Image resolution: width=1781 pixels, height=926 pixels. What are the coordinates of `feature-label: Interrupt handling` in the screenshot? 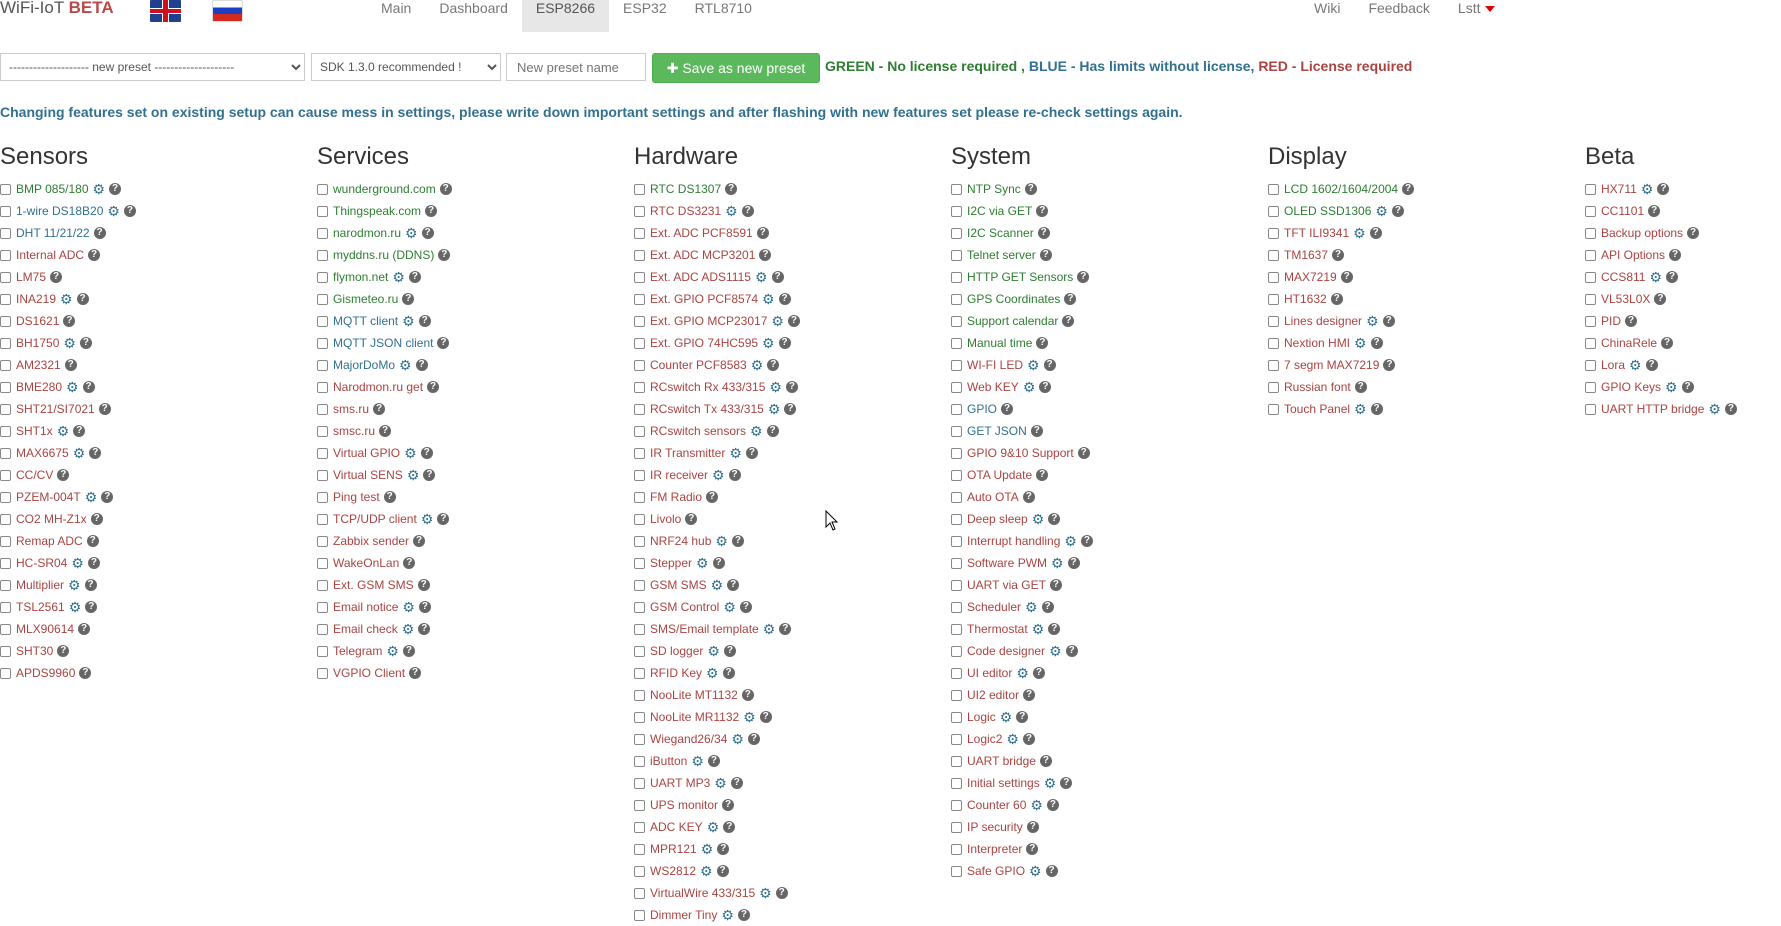 It's located at (1013, 541).